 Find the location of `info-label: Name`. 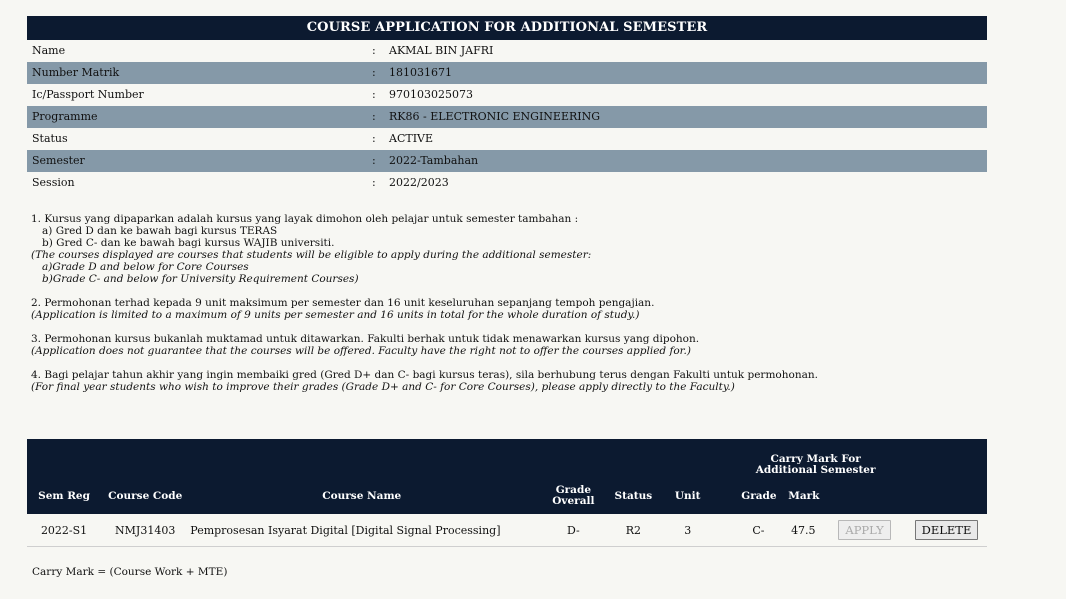

info-label: Name is located at coordinates (49, 50).